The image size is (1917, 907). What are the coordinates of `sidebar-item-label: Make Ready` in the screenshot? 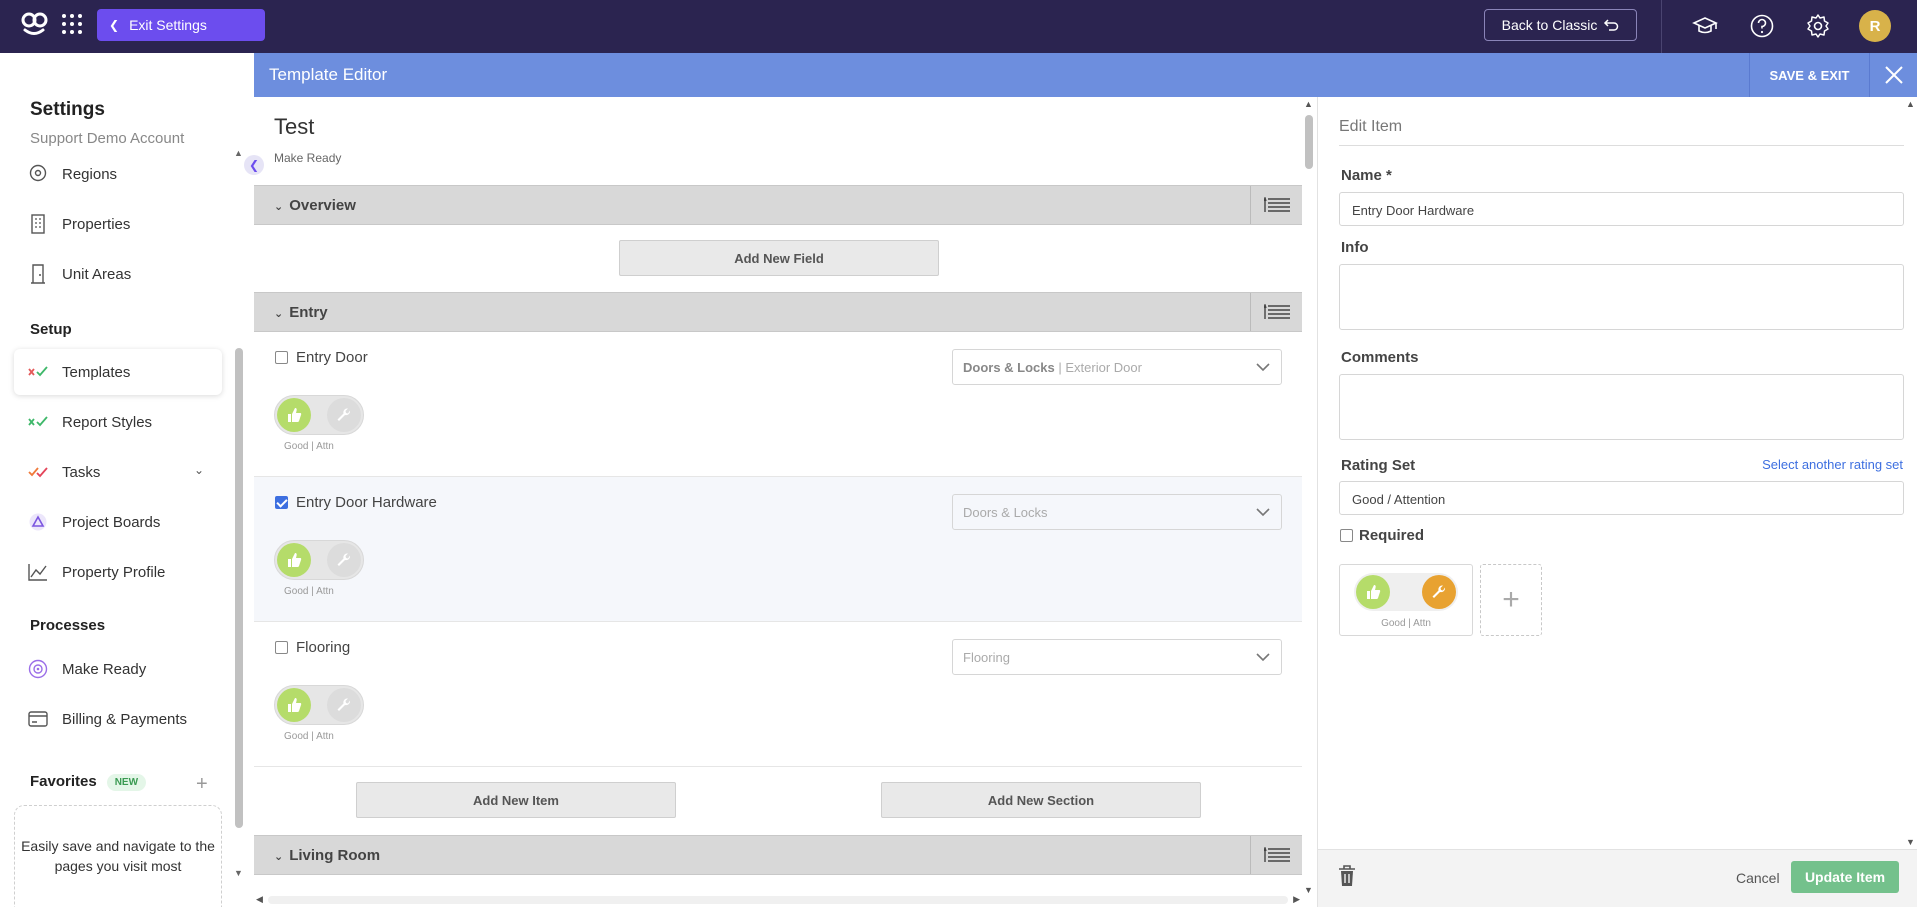 It's located at (104, 669).